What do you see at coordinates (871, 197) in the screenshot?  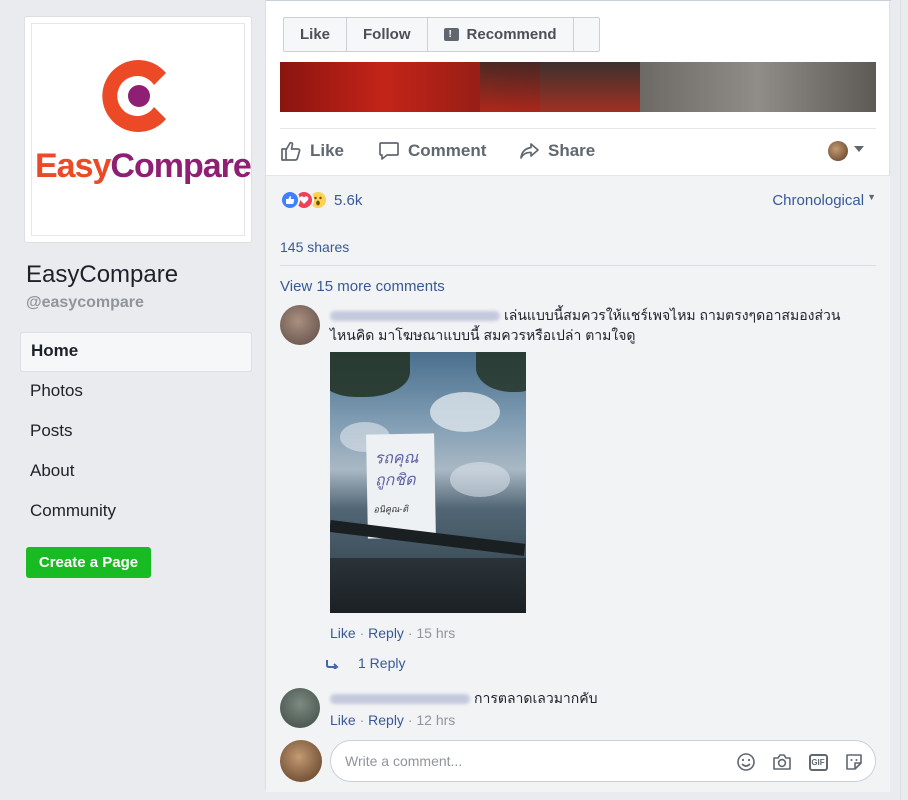 I see `chevron-down-icon: ▼` at bounding box center [871, 197].